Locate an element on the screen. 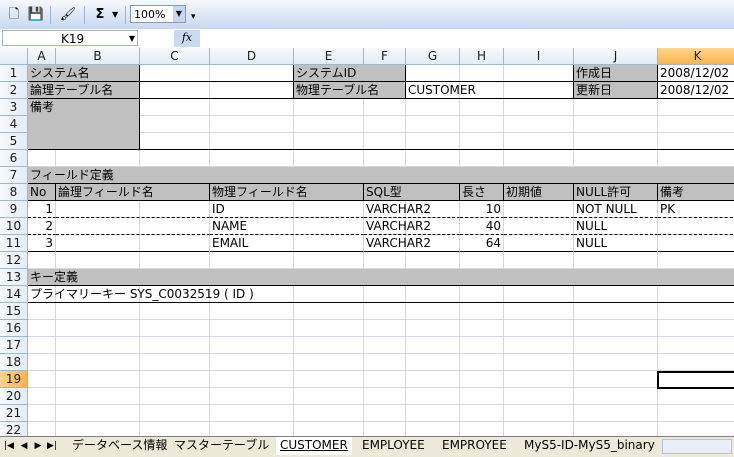 This screenshot has width=734, height=457. row-header-20: 20 is located at coordinates (14, 396).